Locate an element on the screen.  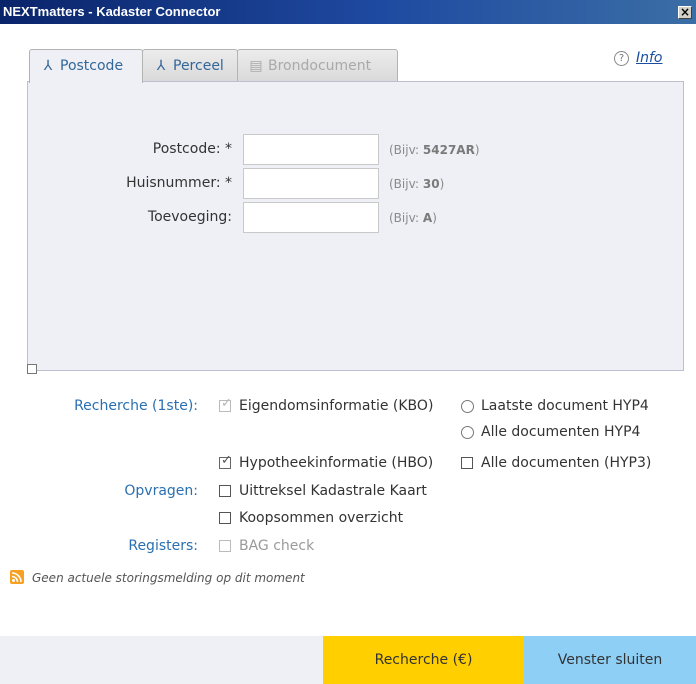
recherche-button: Recherche (€) is located at coordinates (423, 660).